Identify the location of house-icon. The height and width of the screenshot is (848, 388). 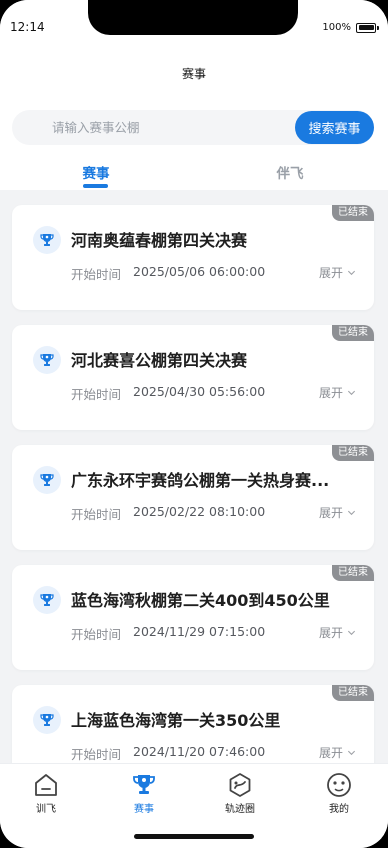
(46, 785).